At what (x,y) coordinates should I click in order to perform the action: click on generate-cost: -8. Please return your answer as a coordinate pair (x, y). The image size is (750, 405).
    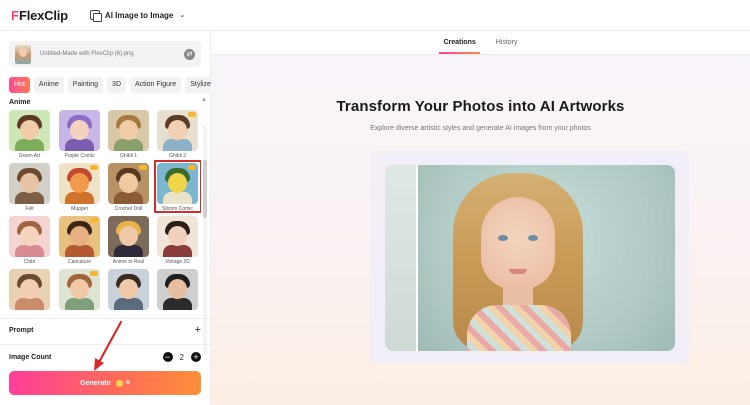
    Looking at the image, I should click on (127, 383).